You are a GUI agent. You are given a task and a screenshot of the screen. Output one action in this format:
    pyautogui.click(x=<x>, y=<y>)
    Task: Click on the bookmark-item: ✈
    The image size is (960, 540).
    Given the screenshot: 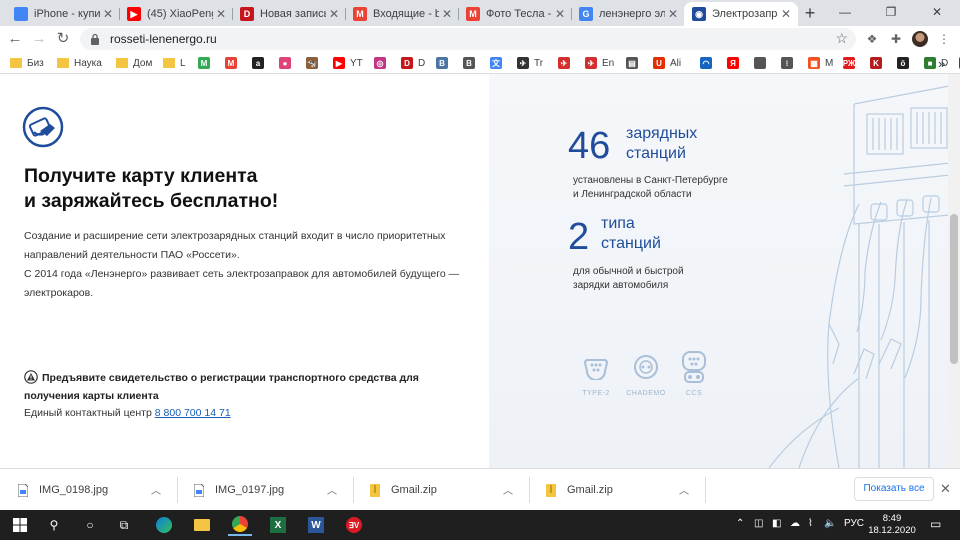 What is the action you would take?
    pyautogui.click(x=566, y=63)
    